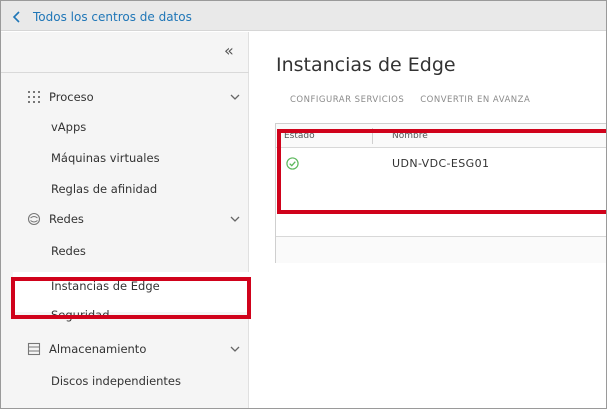 This screenshot has height=409, width=607. Describe the element at coordinates (34, 349) in the screenshot. I see `storage-icon` at that location.